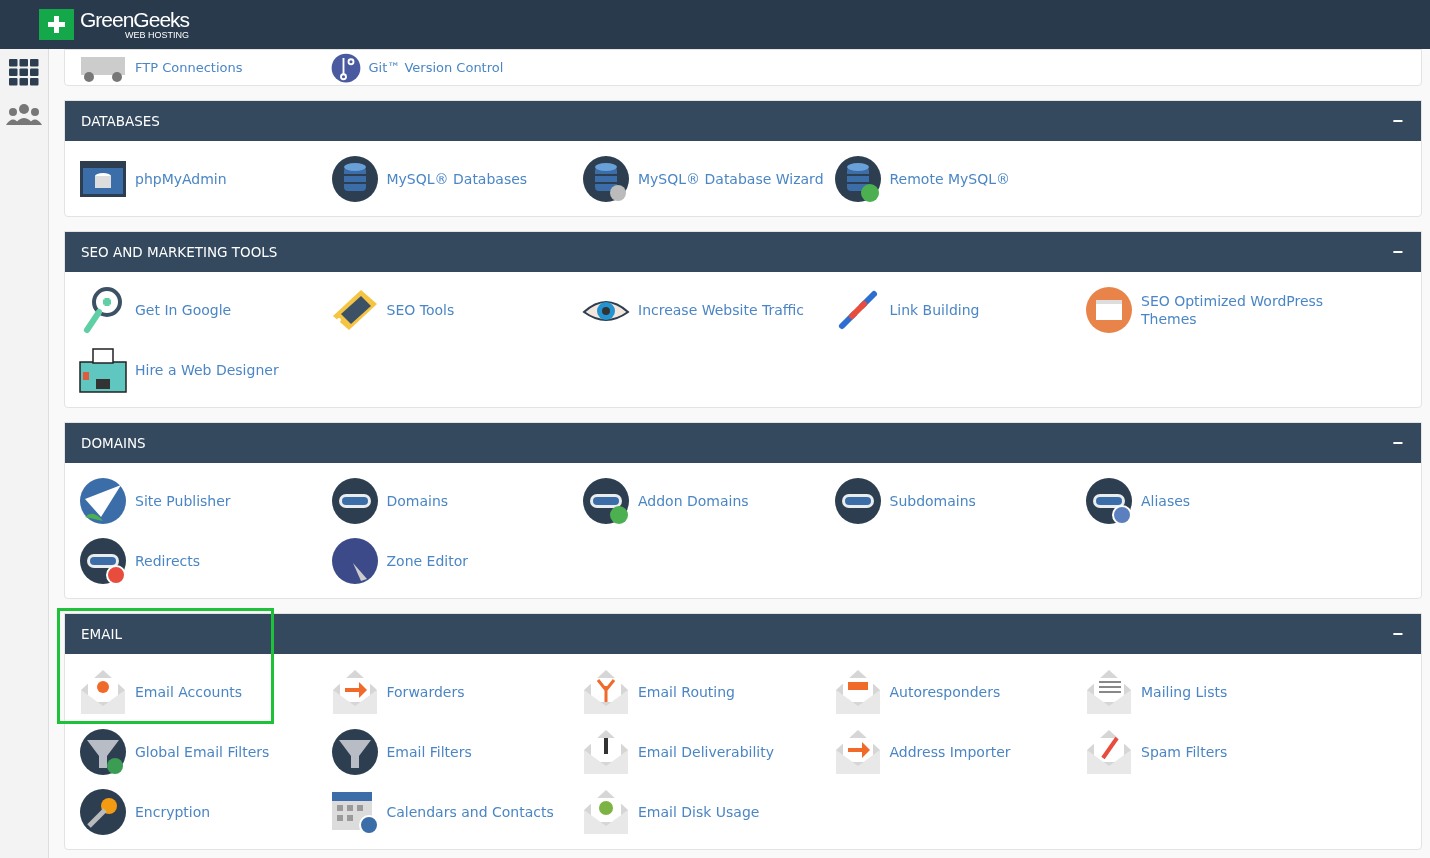  I want to click on tool-link: Autoresponders, so click(959, 692).